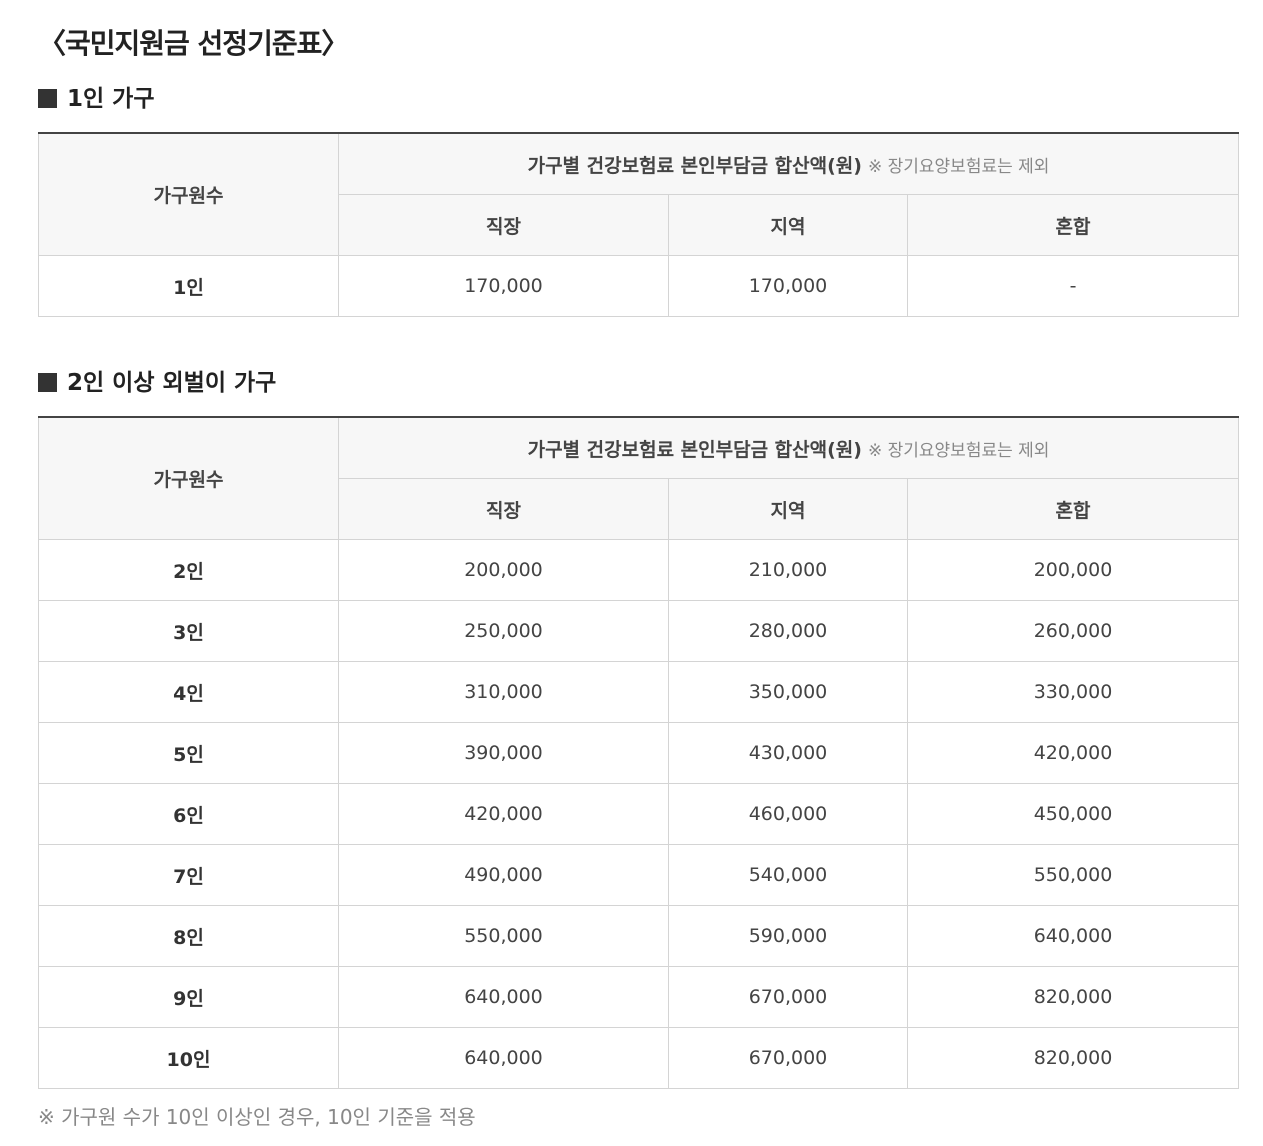  I want to click on value-regional: 280,000, so click(788, 631).